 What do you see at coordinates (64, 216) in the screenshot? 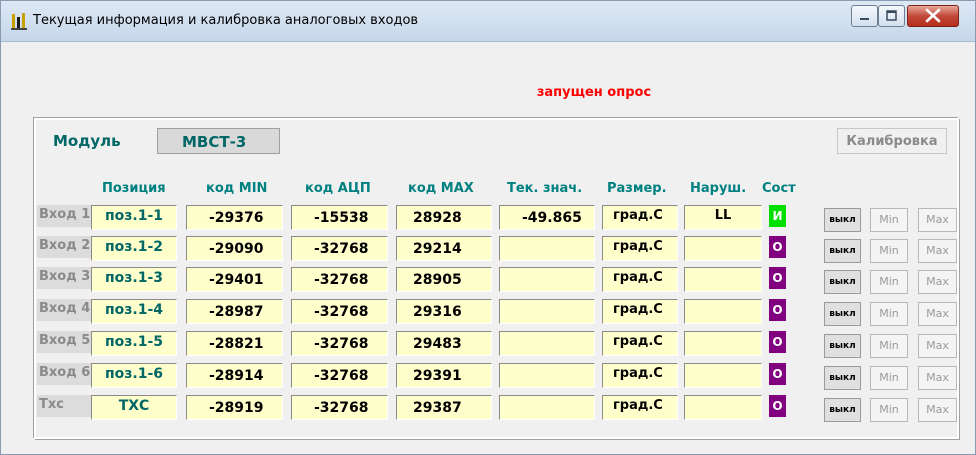
I see `row-label: Вход 1` at bounding box center [64, 216].